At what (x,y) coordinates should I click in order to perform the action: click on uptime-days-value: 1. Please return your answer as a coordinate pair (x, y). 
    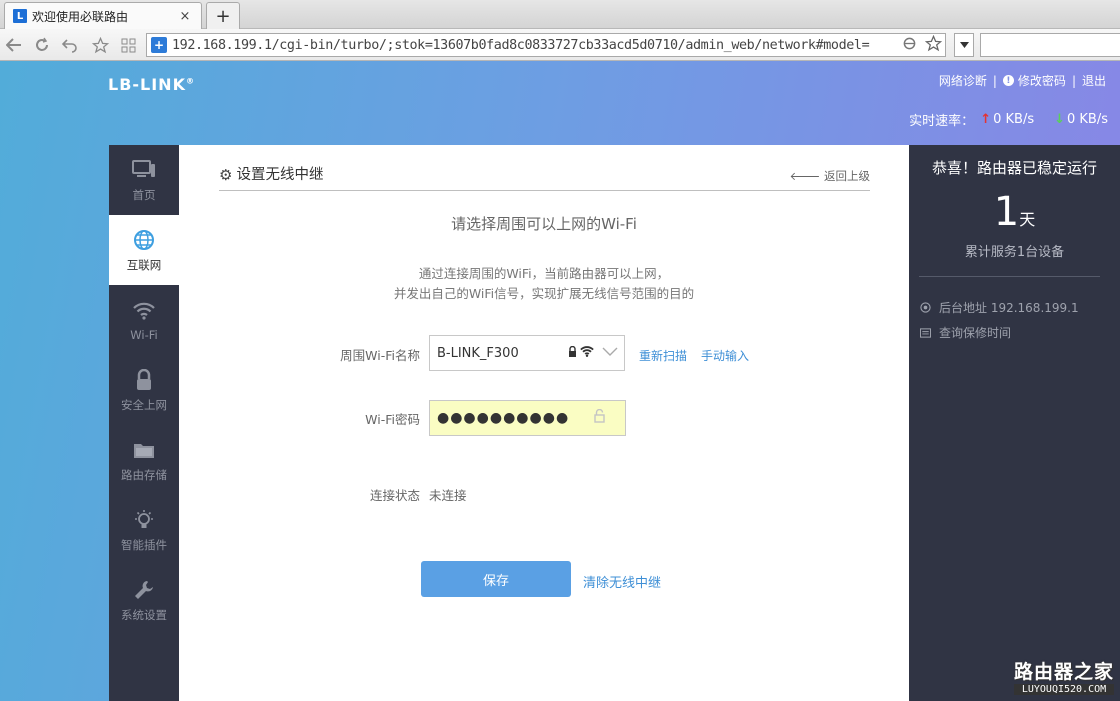
    Looking at the image, I should click on (1006, 212).